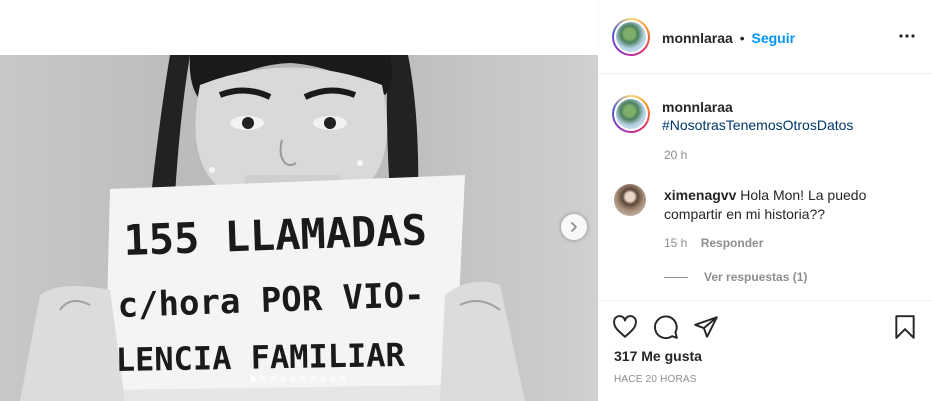  I want to click on share-icon, so click(706, 327).